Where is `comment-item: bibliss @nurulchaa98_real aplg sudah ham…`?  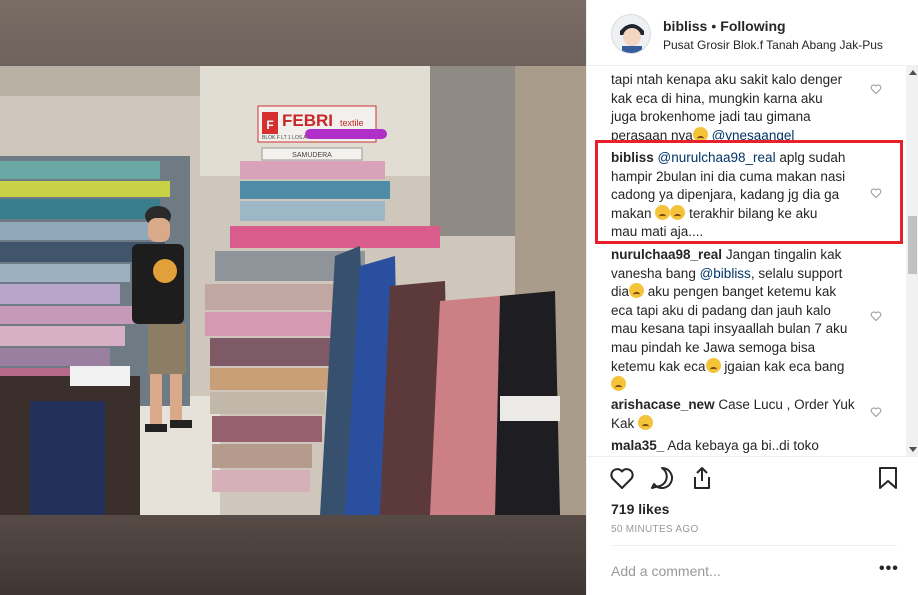 comment-item: bibliss @nurulchaa98_real aplg sudah ham… is located at coordinates (737, 195).